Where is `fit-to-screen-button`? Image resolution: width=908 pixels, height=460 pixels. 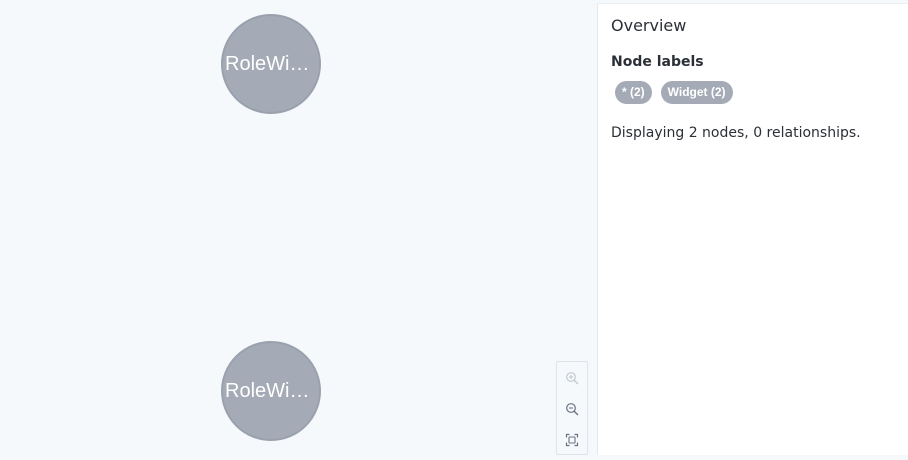
fit-to-screen-button is located at coordinates (572, 440).